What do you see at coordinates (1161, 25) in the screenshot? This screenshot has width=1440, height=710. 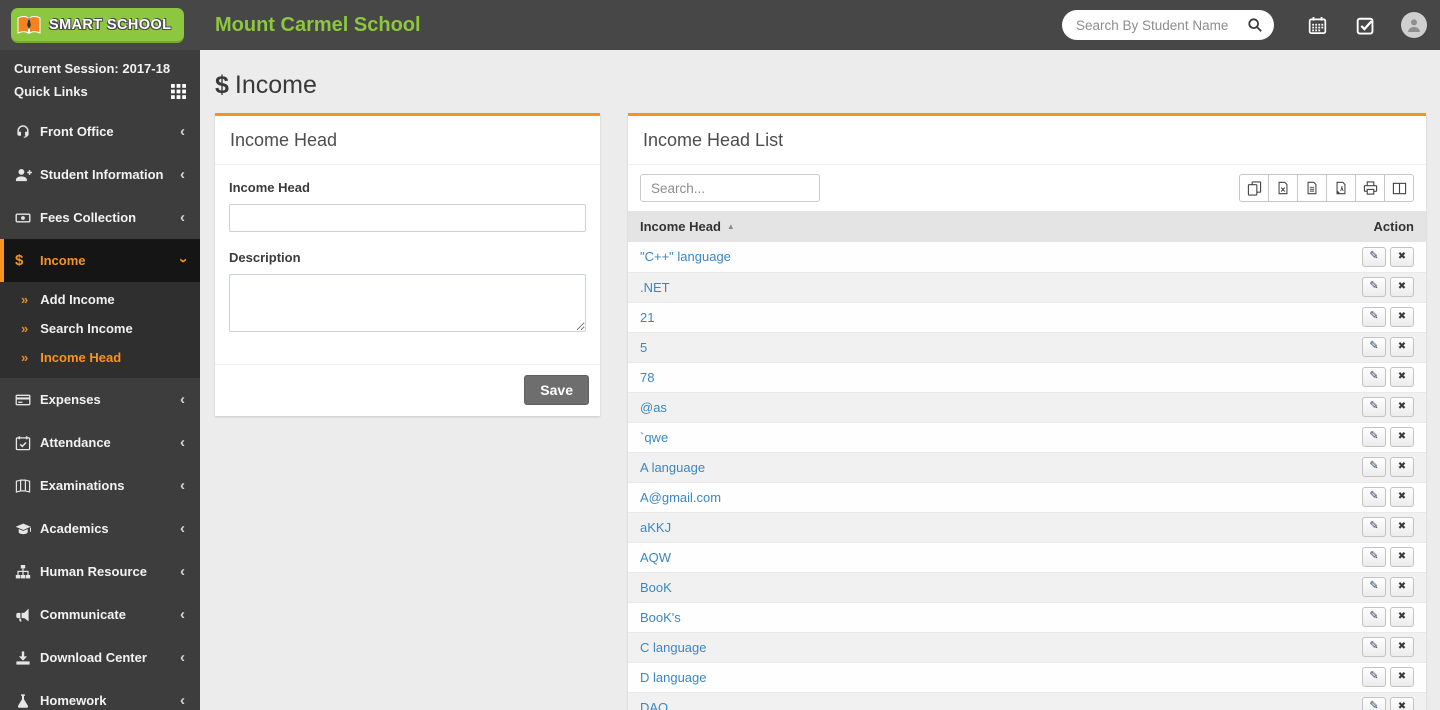 I see `student-search-input` at bounding box center [1161, 25].